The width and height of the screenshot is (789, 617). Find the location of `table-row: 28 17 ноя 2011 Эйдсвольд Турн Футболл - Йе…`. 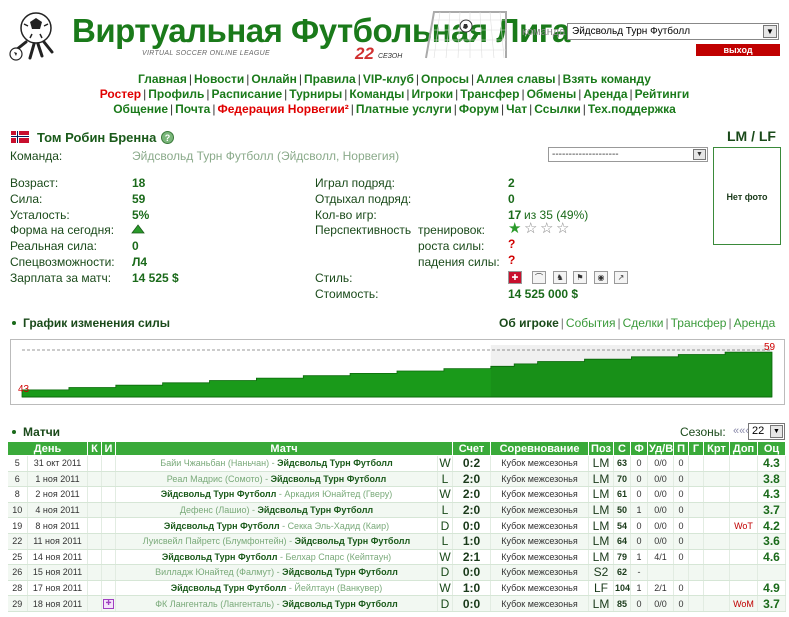

table-row: 28 17 ноя 2011 Эйдсвольд Турн Футболл - Йе… is located at coordinates (397, 588).